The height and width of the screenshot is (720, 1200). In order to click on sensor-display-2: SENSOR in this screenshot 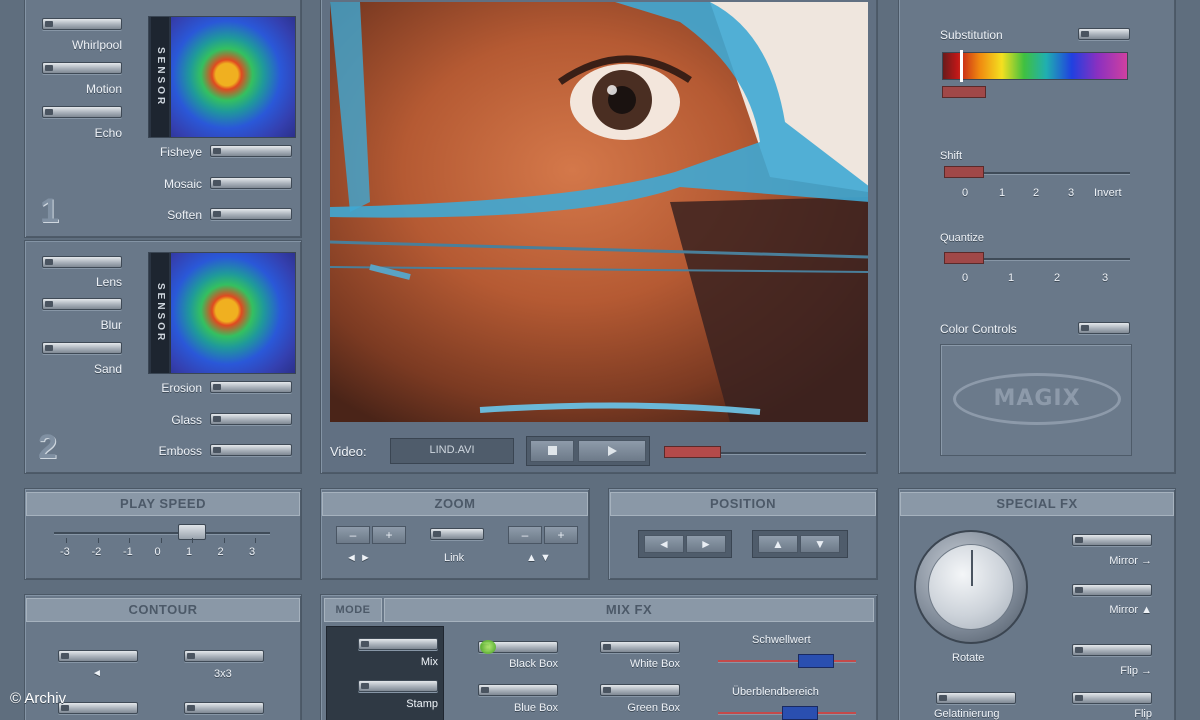, I will do `click(222, 313)`.